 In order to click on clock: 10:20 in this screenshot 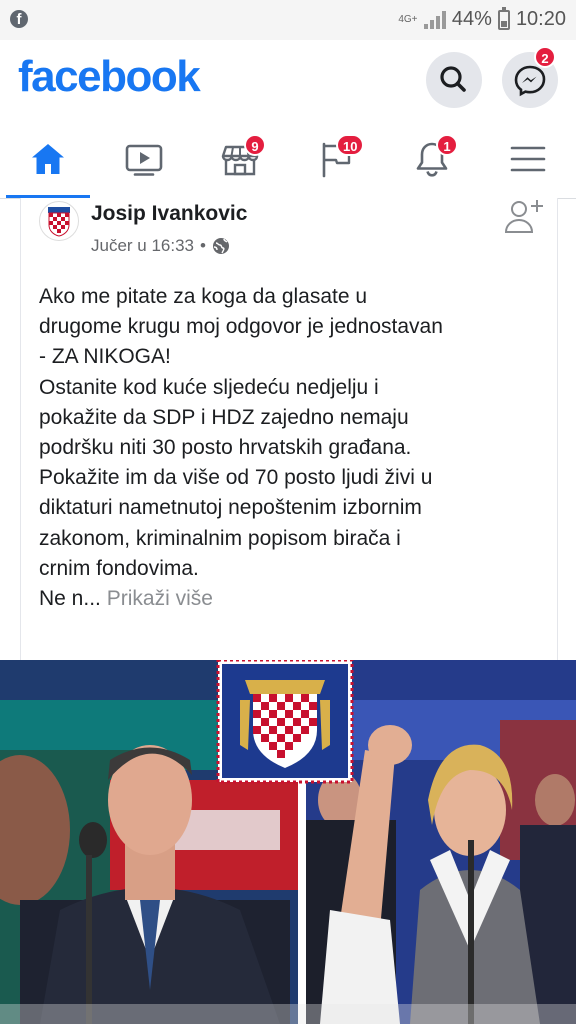, I will do `click(540, 19)`.